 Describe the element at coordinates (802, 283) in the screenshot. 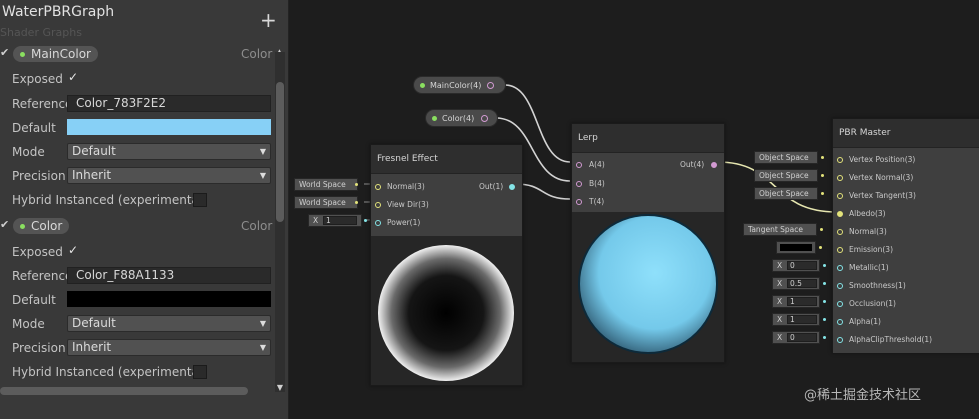

I see `value-field: 0.5` at that location.